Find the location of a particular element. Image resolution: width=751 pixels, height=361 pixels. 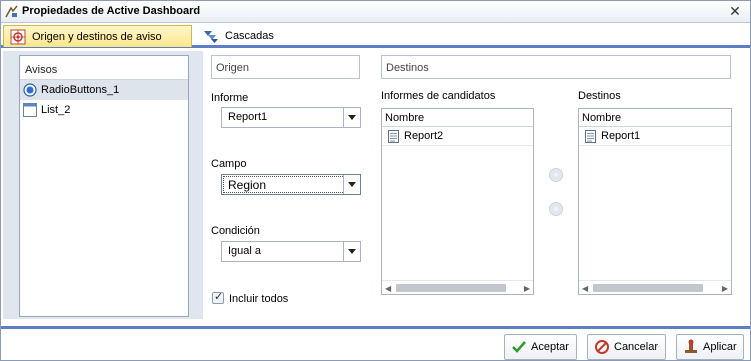

title-bar: Propiedades de Active Dashboard ✕ is located at coordinates (375, 12).